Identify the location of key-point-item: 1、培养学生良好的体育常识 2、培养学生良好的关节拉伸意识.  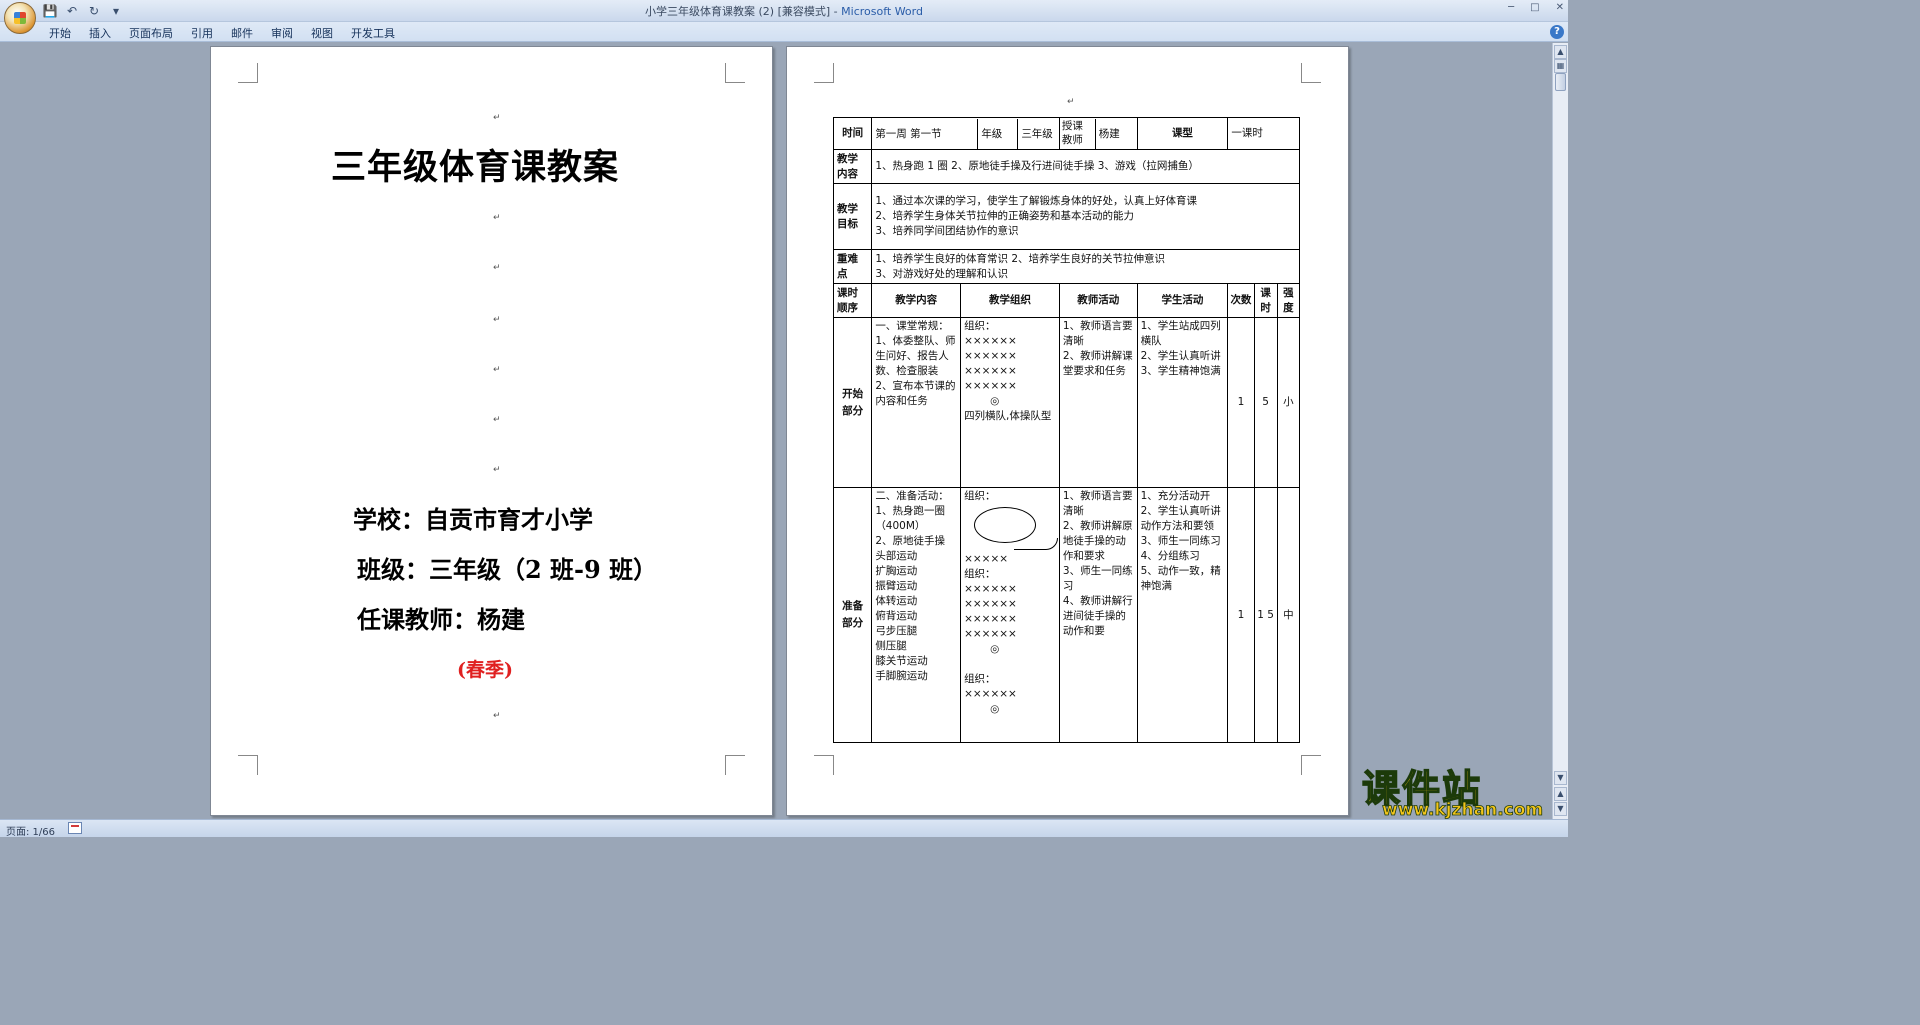
(1020, 258).